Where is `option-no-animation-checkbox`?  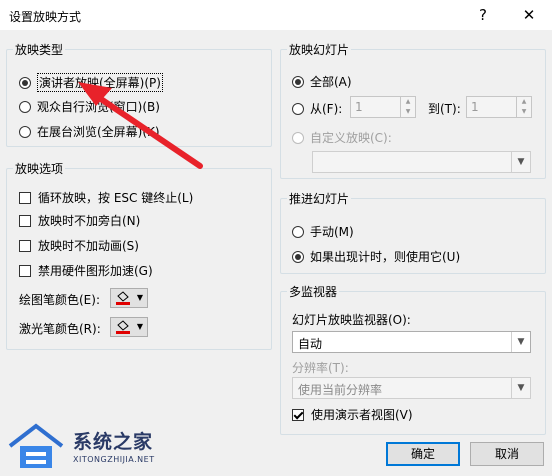 option-no-animation-checkbox is located at coordinates (25, 245).